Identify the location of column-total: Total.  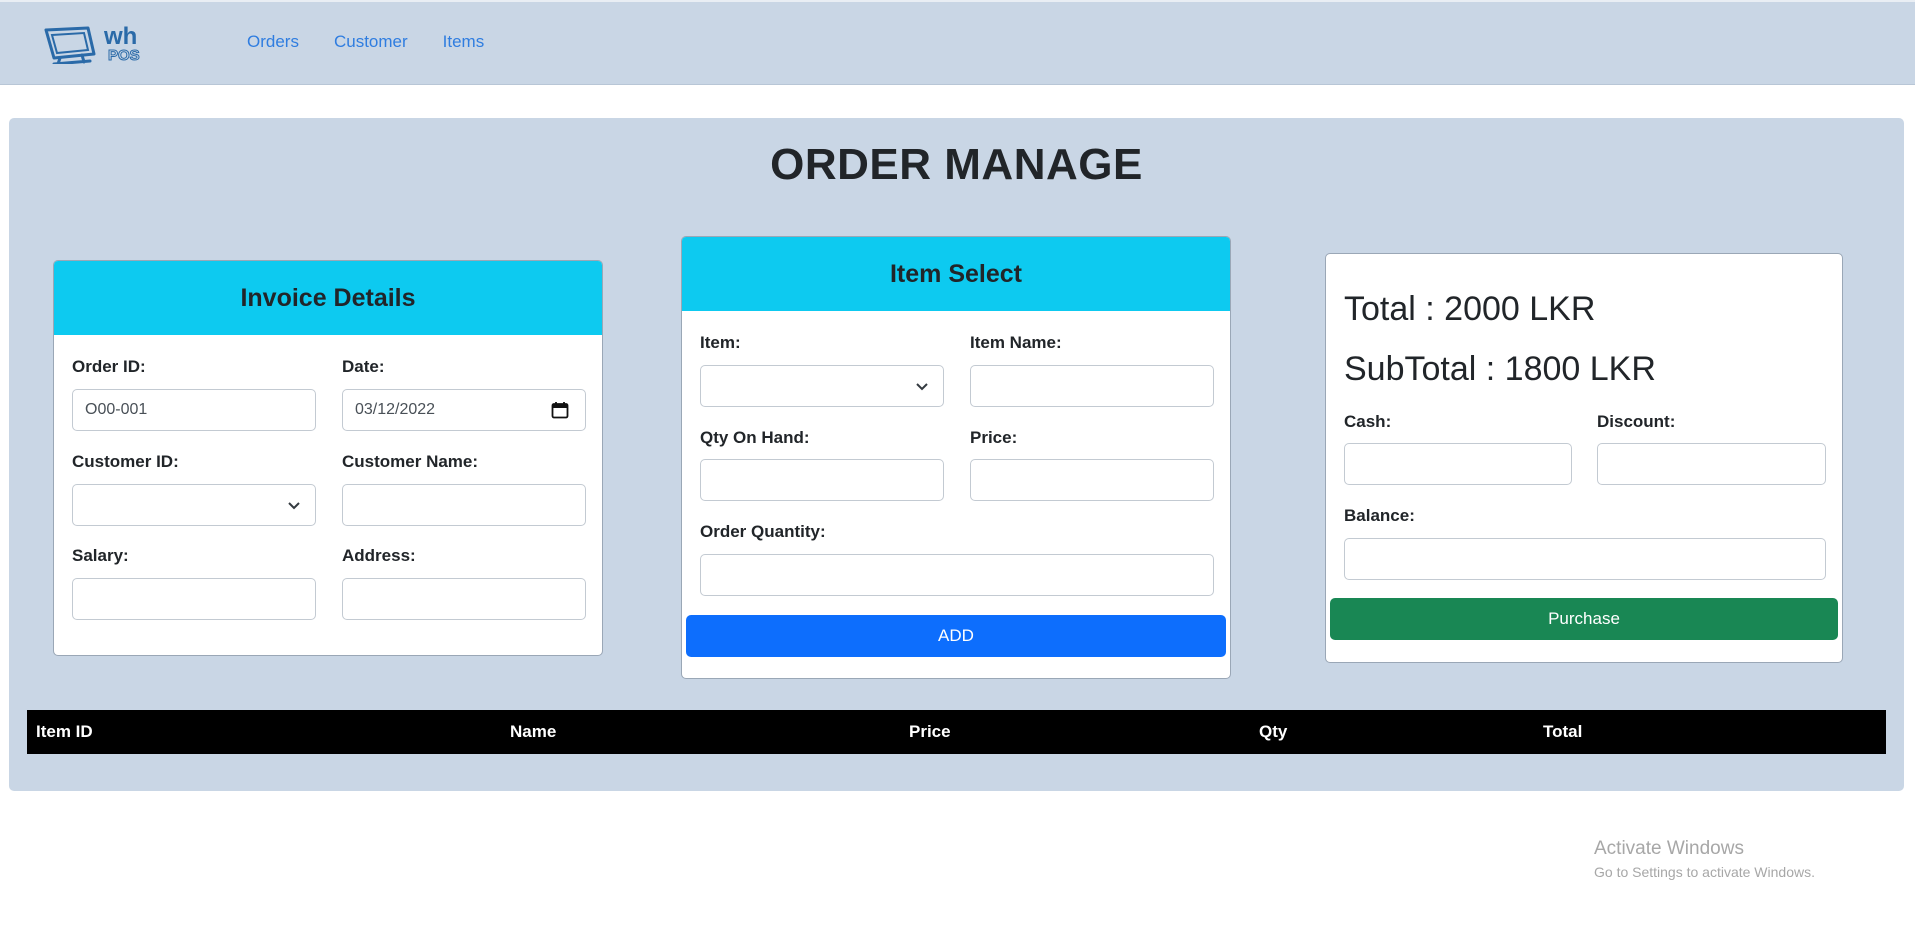
(1563, 731).